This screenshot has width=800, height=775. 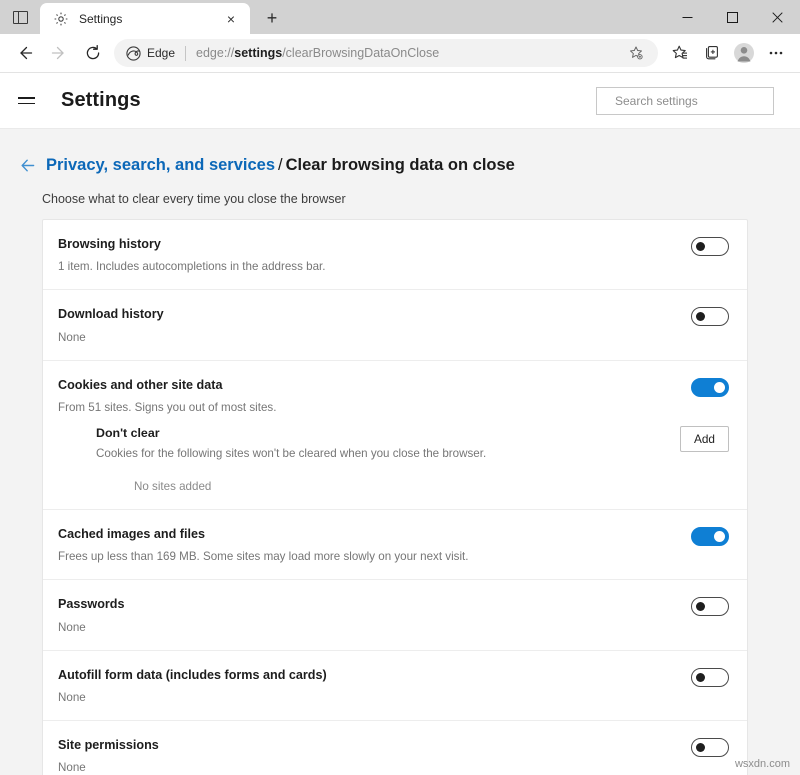 What do you see at coordinates (710, 748) in the screenshot?
I see `toggle-site-permissions` at bounding box center [710, 748].